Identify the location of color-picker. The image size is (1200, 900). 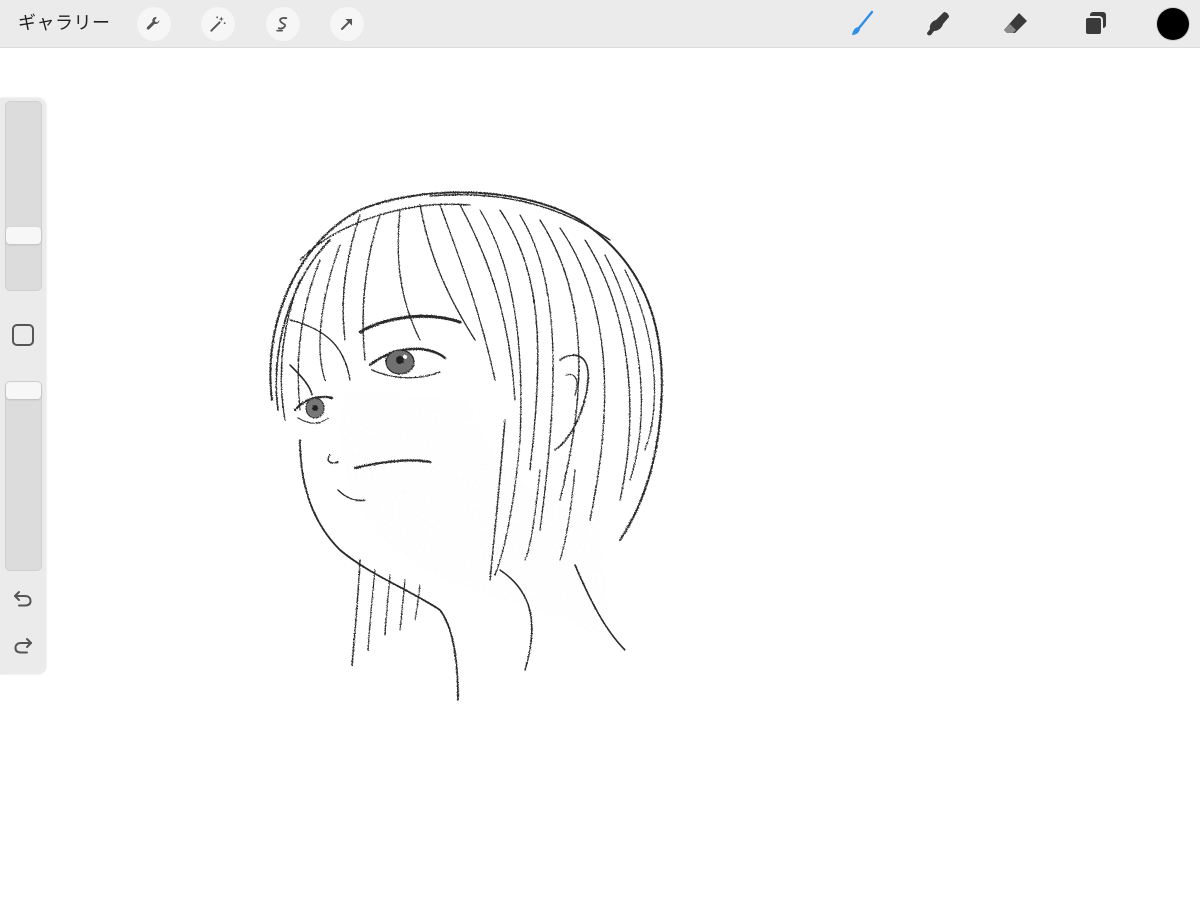
(1173, 24).